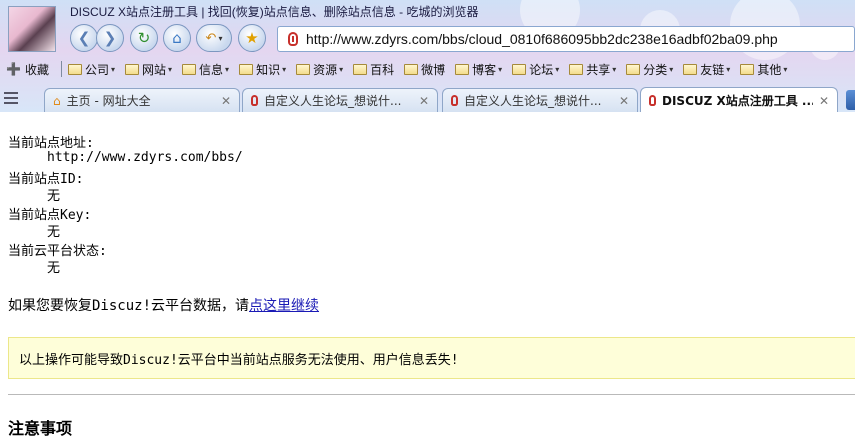  I want to click on bookmark-label: 分类, so click(655, 69).